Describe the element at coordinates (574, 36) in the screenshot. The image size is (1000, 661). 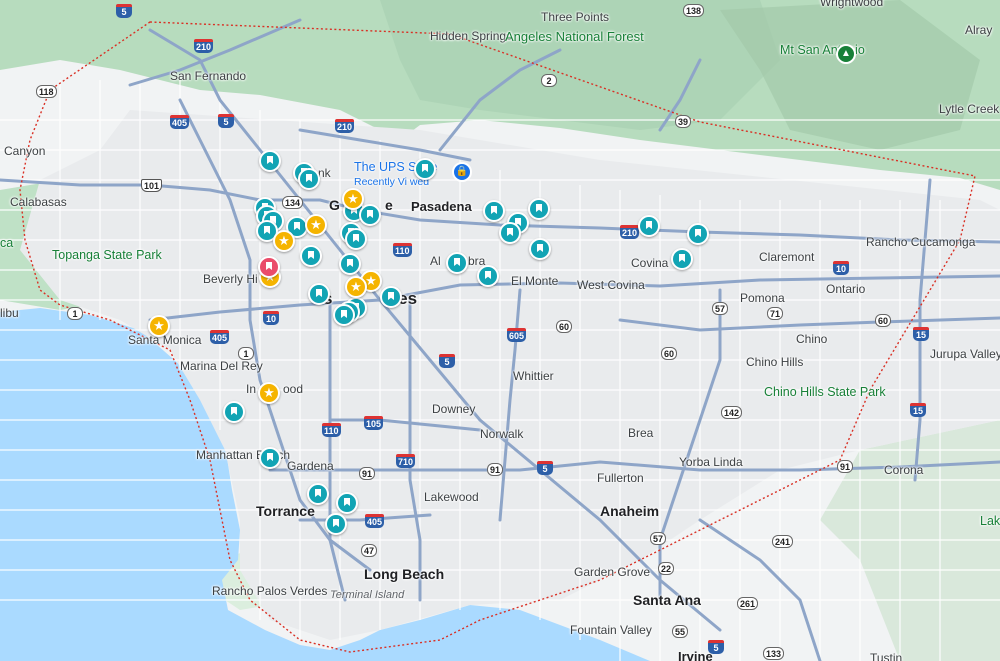
I see `label-angeles-national-forest: Angeles National Forest` at that location.